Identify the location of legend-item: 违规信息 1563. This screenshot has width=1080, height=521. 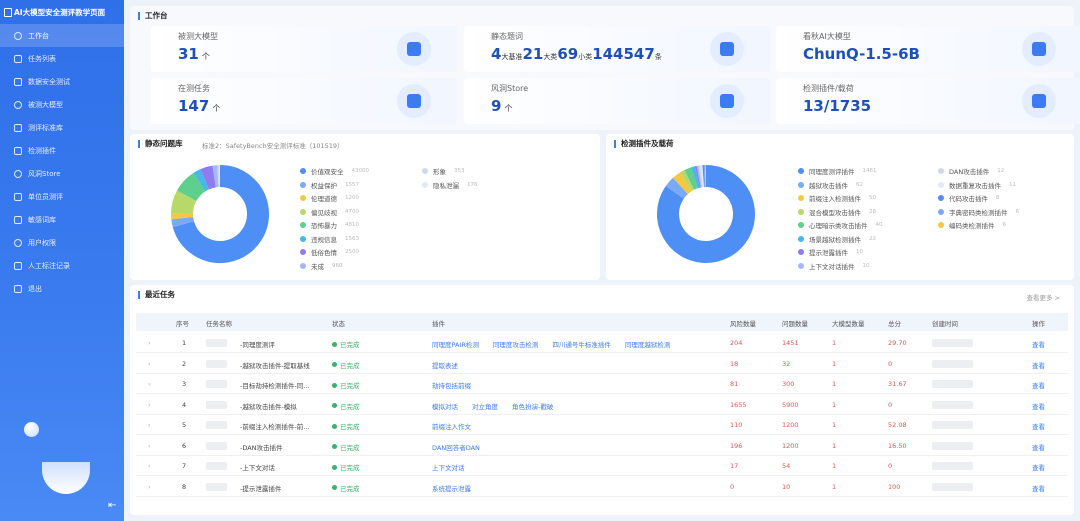
(329, 239).